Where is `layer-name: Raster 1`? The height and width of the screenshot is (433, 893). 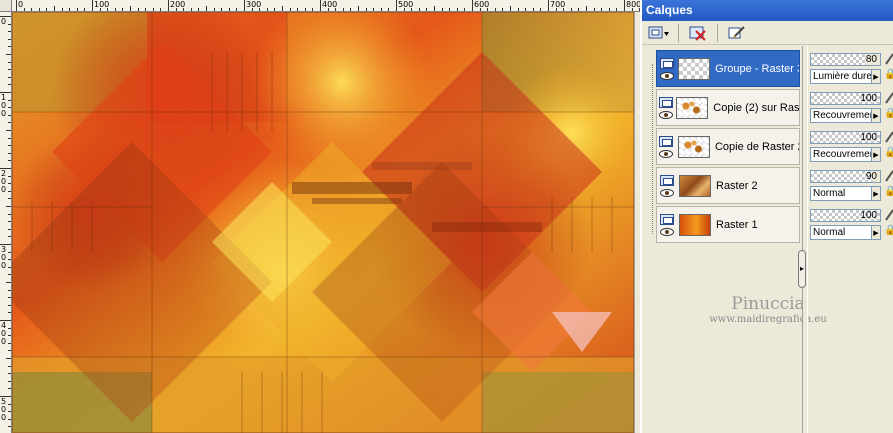 layer-name: Raster 1 is located at coordinates (737, 224).